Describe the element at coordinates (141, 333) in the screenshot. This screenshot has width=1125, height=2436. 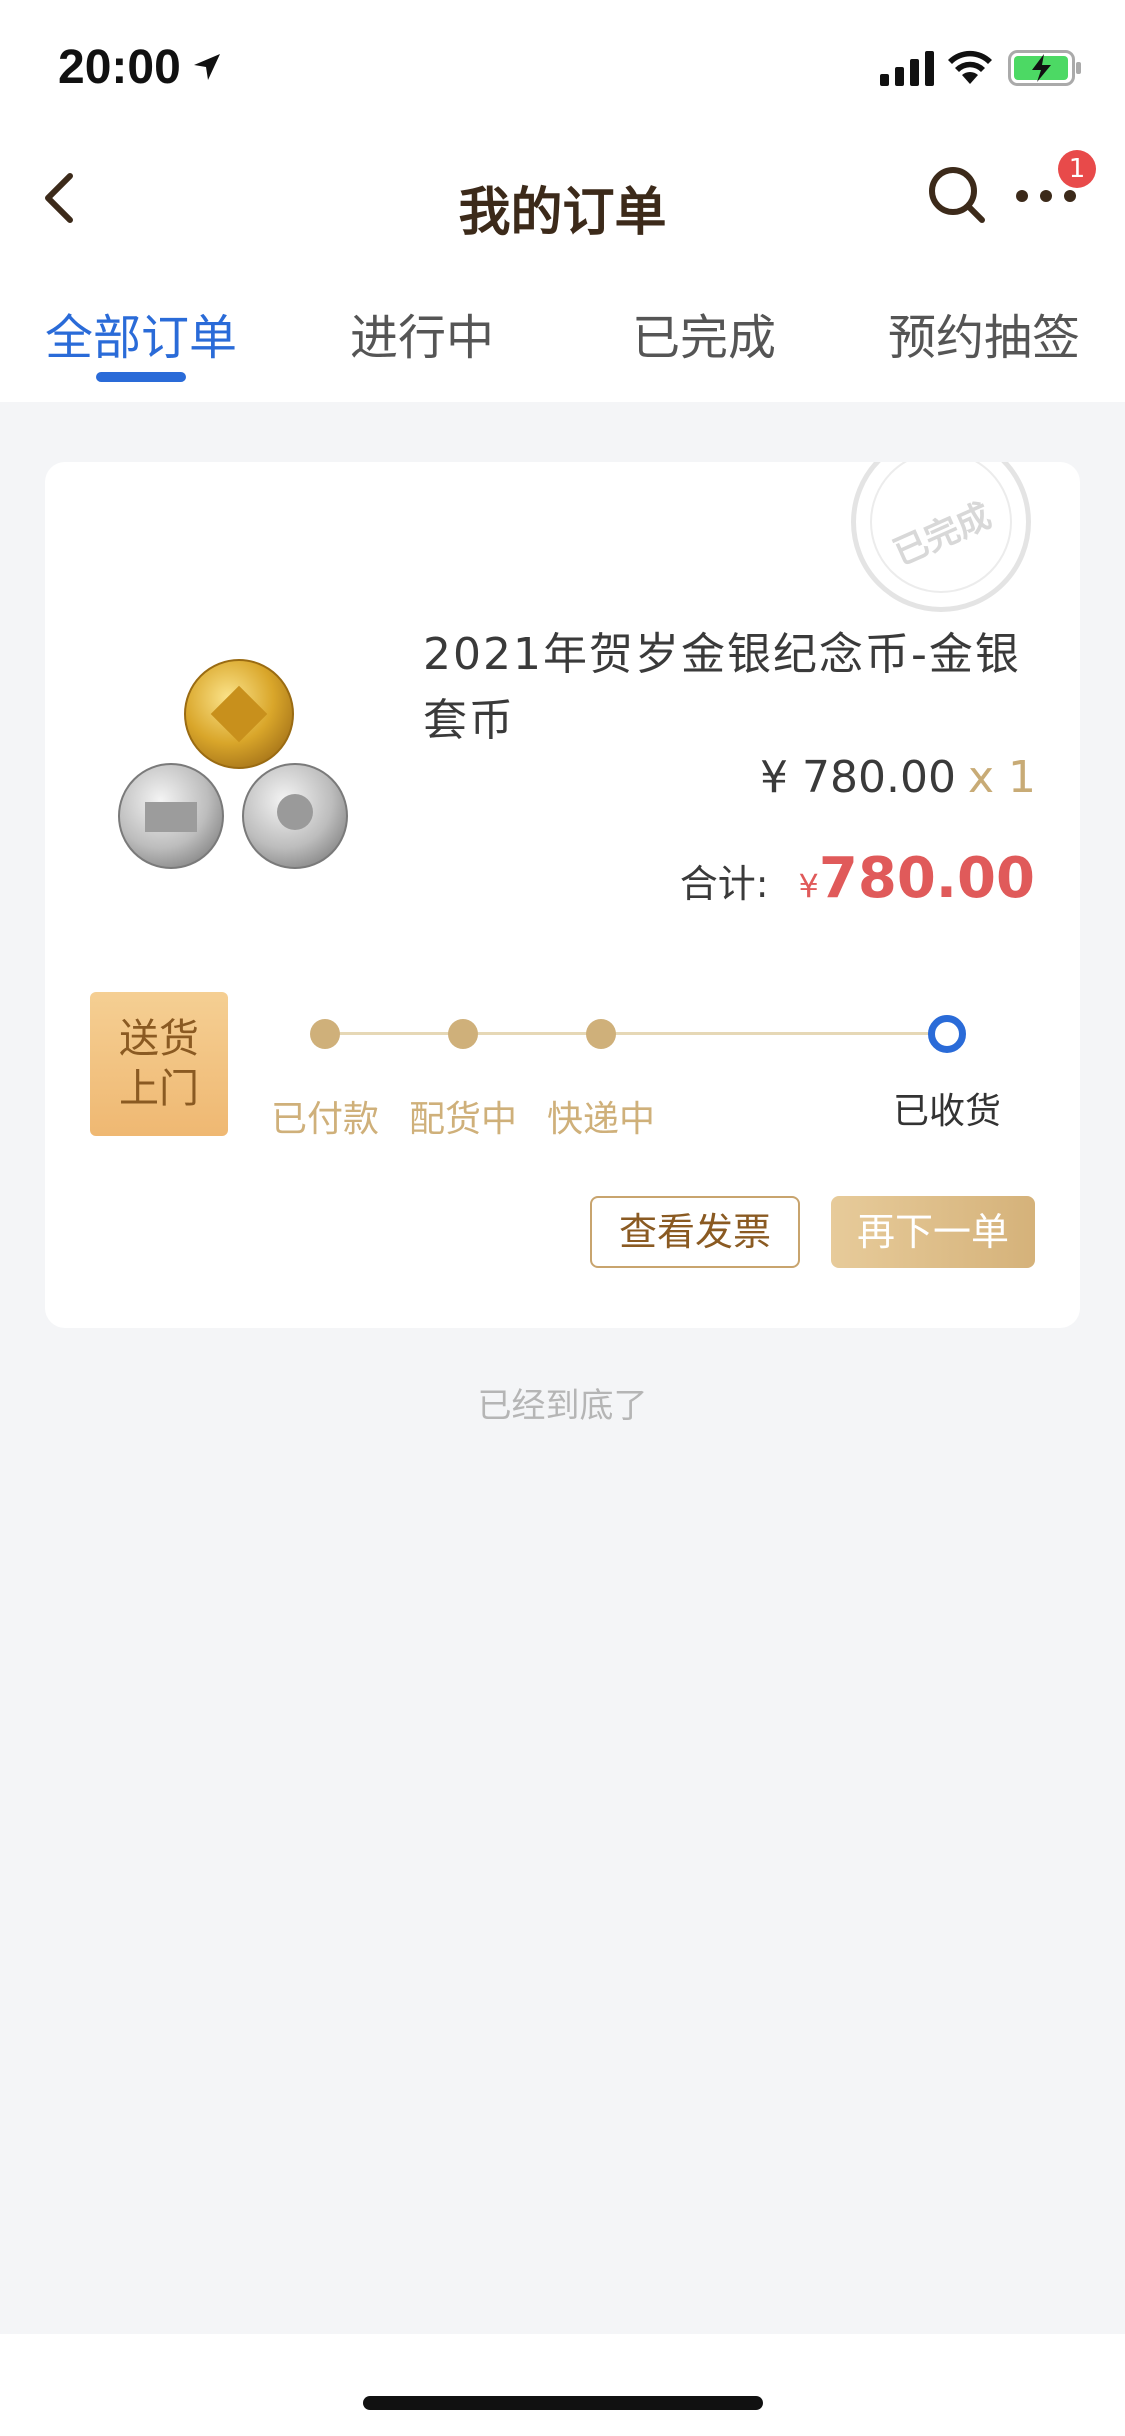
I see `tab-all-orders: 全部订单` at that location.